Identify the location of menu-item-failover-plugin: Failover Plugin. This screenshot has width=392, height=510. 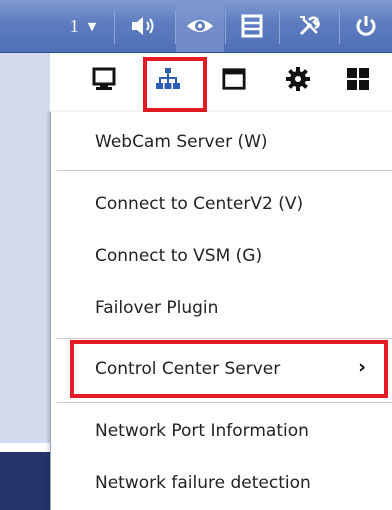
(156, 308).